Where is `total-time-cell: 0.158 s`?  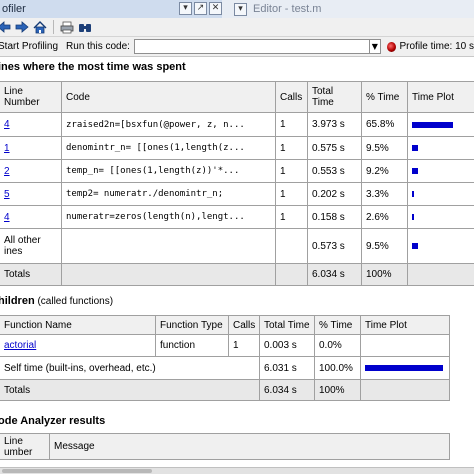
total-time-cell: 0.158 s is located at coordinates (334, 217).